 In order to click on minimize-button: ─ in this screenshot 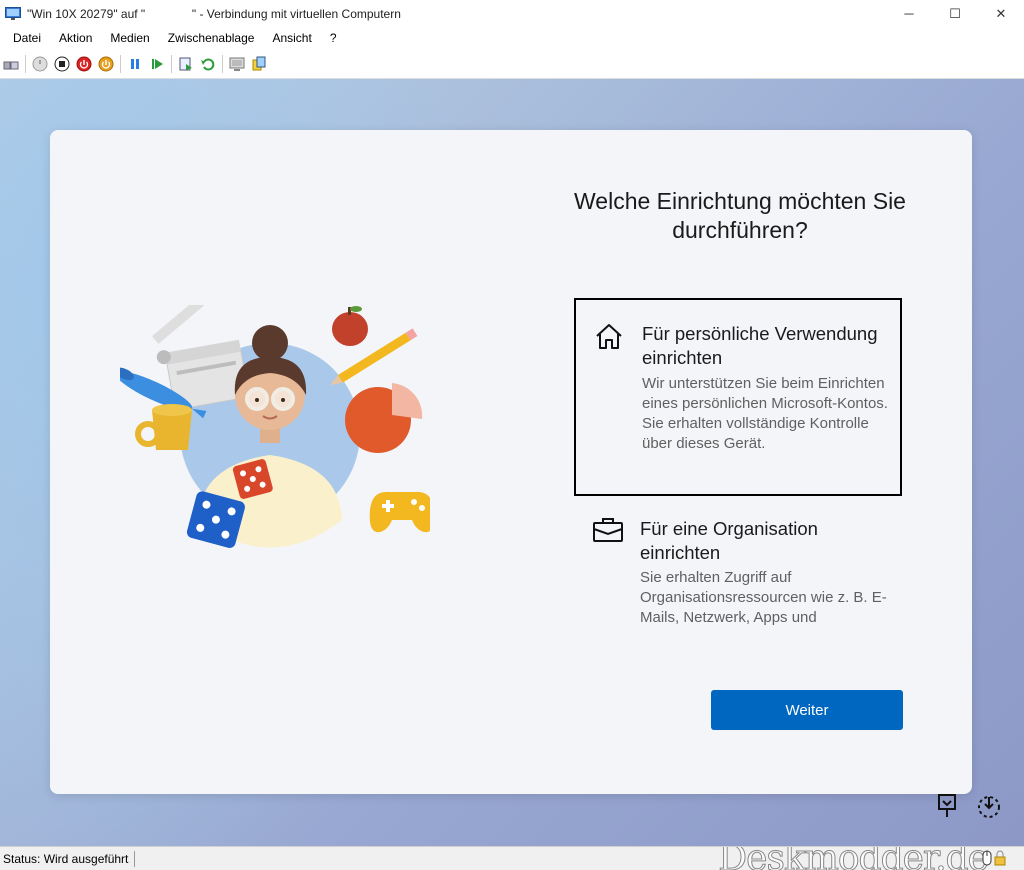, I will do `click(909, 13)`.